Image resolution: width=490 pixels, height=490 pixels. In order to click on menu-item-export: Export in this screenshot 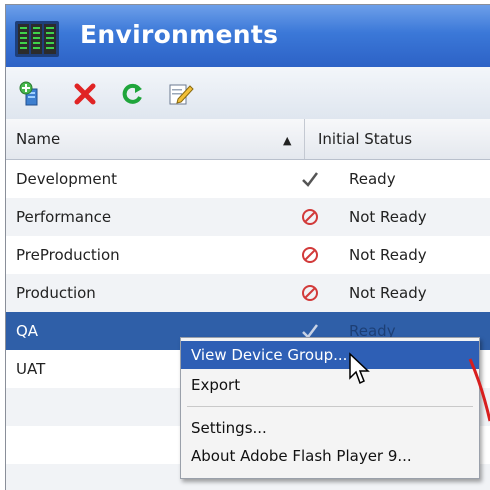, I will do `click(330, 385)`.